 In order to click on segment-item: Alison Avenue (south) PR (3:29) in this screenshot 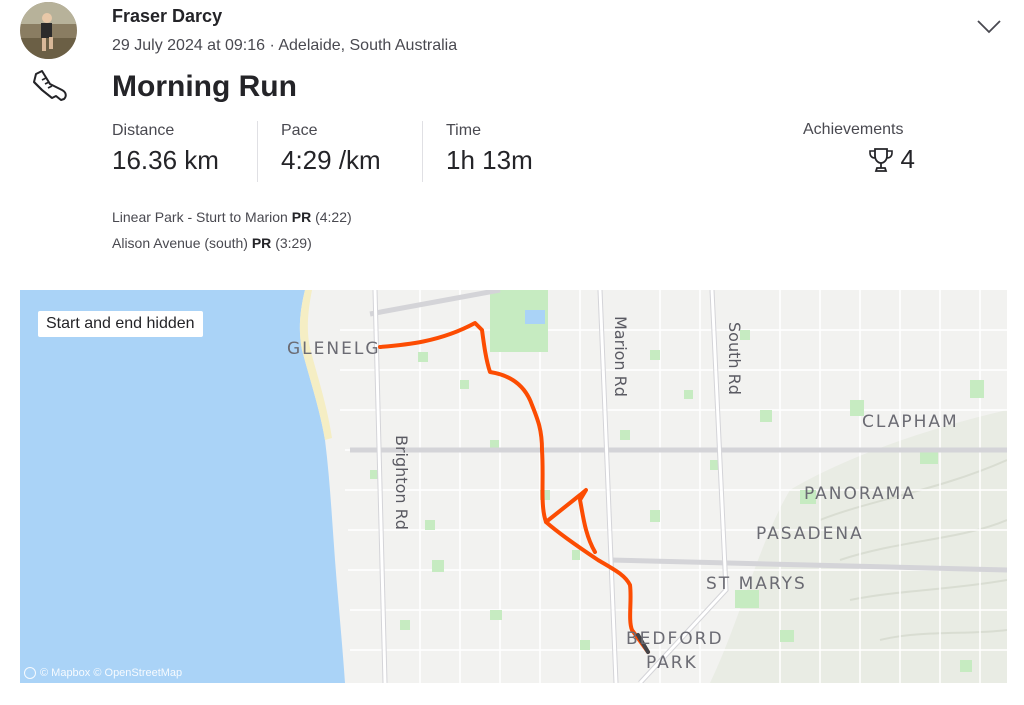, I will do `click(212, 243)`.